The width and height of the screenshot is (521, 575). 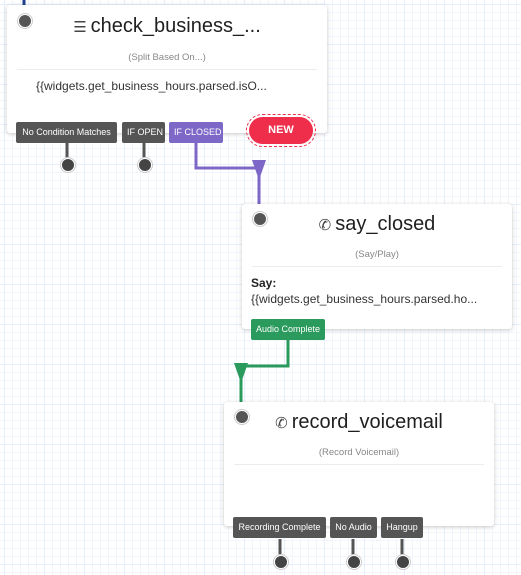 I want to click on widget-title: ✆ say_closed, so click(x=377, y=224).